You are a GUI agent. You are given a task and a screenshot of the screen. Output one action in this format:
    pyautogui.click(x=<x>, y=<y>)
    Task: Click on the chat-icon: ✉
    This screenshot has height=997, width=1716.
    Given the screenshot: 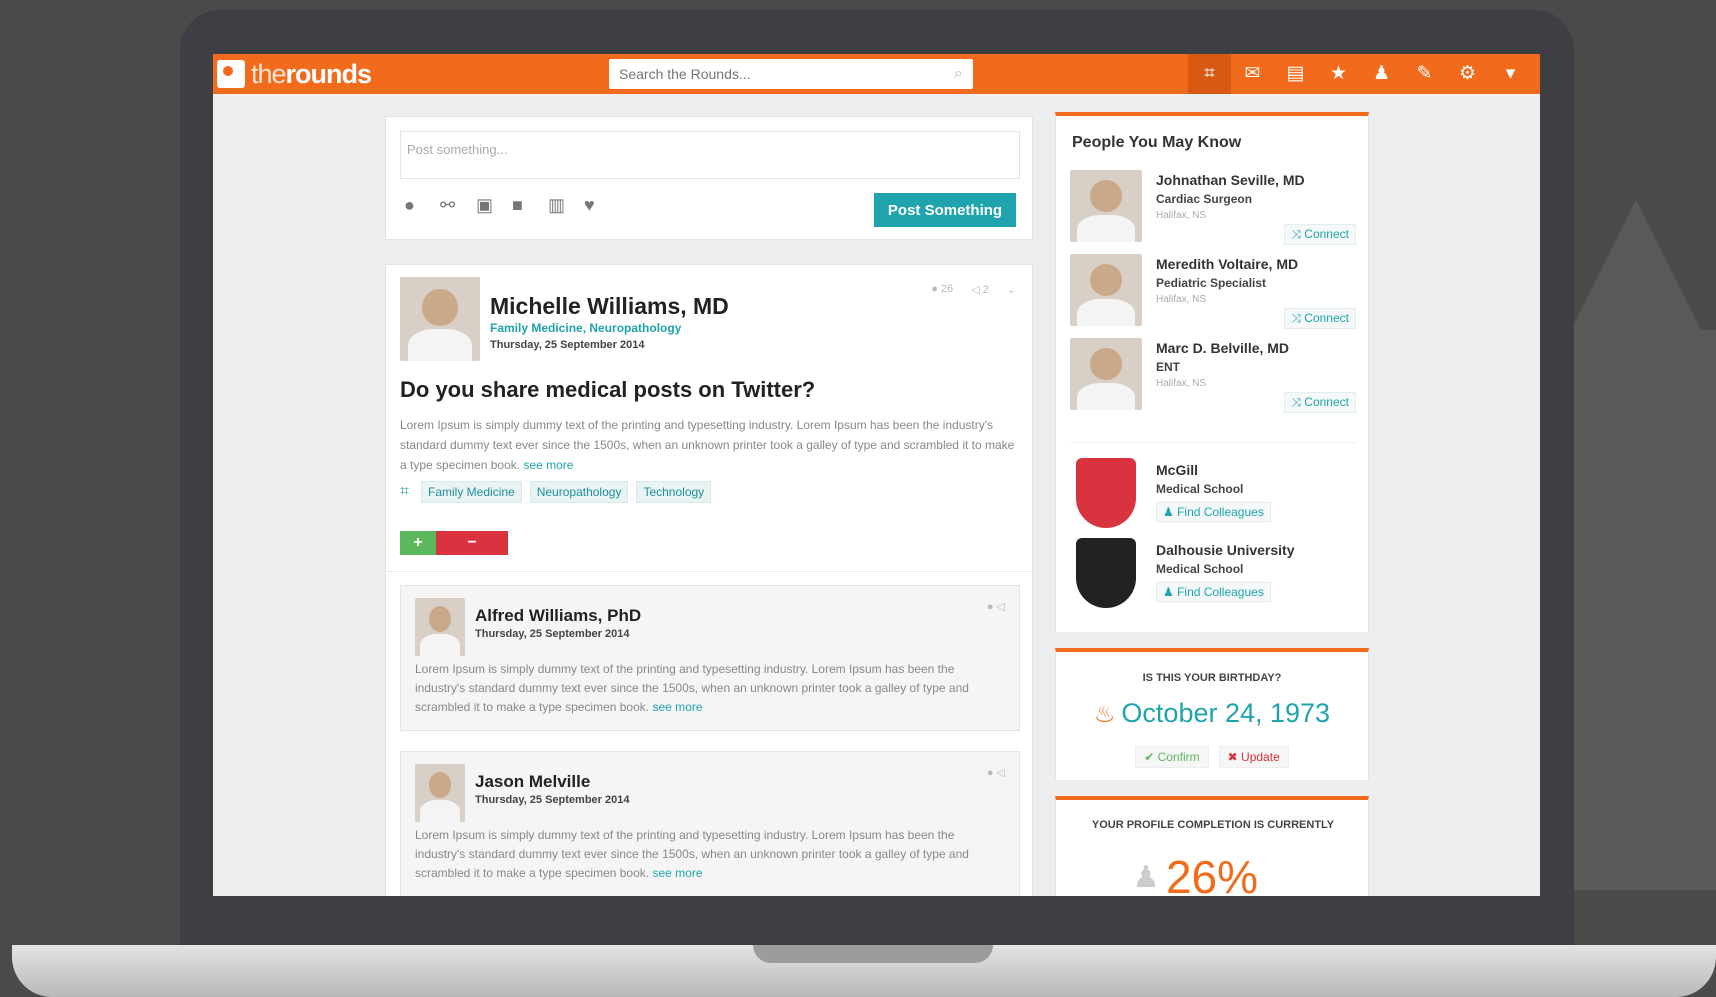 What is the action you would take?
    pyautogui.click(x=1252, y=74)
    